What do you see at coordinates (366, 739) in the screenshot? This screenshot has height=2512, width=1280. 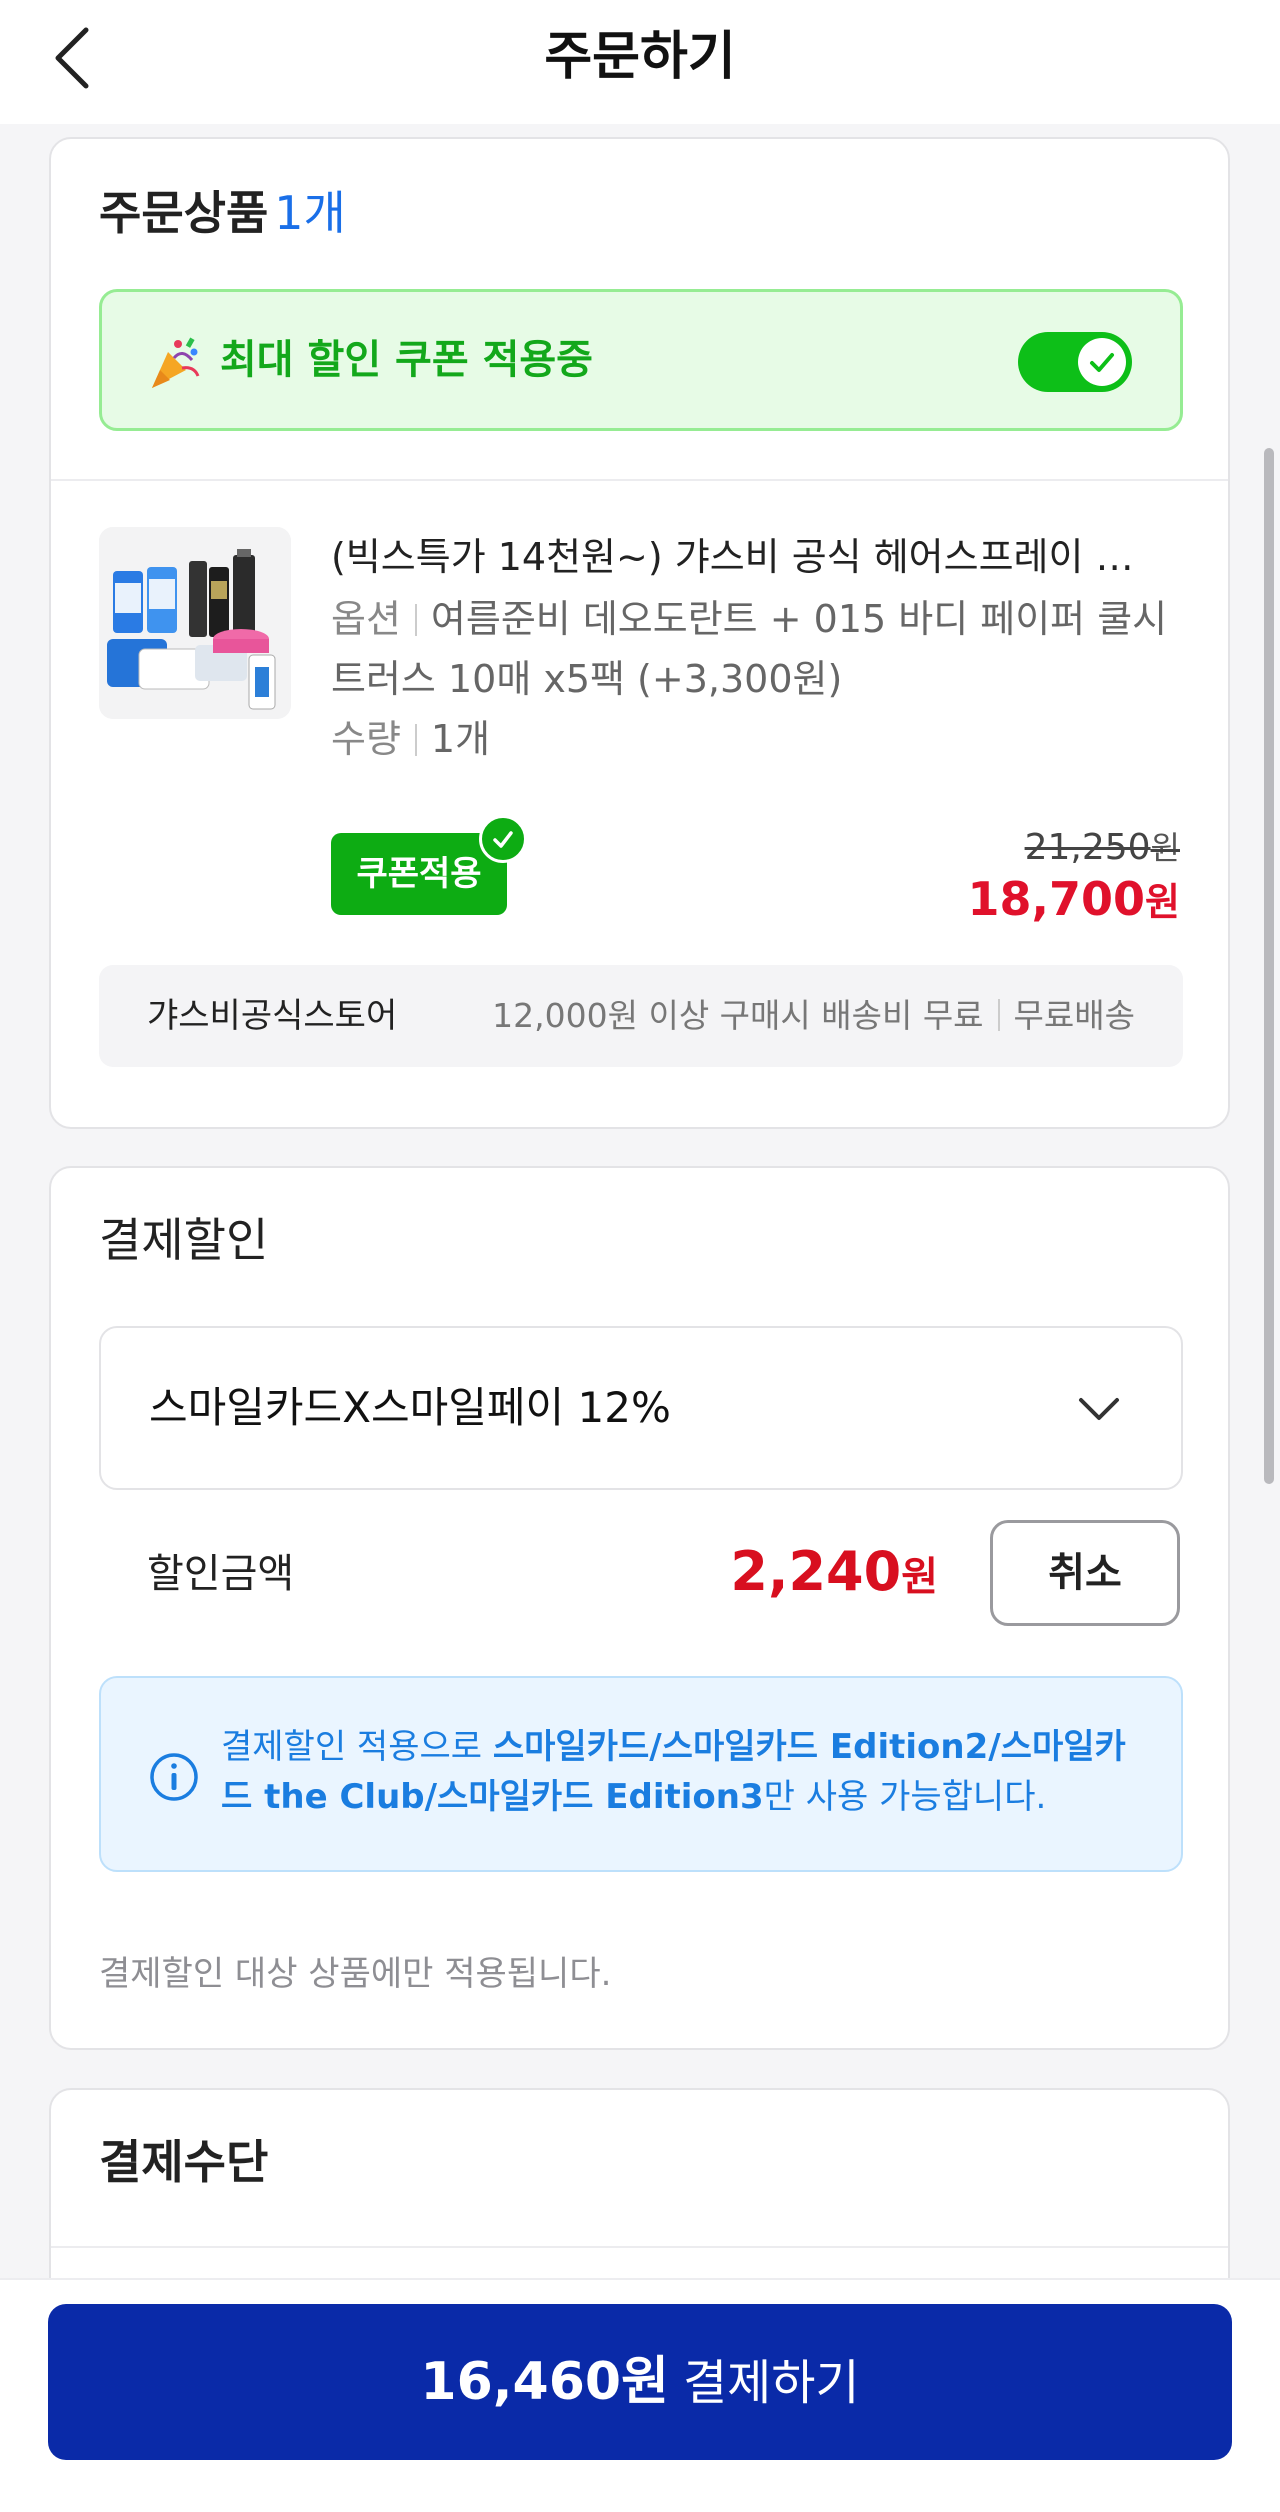 I see `quantity-label: 수량` at bounding box center [366, 739].